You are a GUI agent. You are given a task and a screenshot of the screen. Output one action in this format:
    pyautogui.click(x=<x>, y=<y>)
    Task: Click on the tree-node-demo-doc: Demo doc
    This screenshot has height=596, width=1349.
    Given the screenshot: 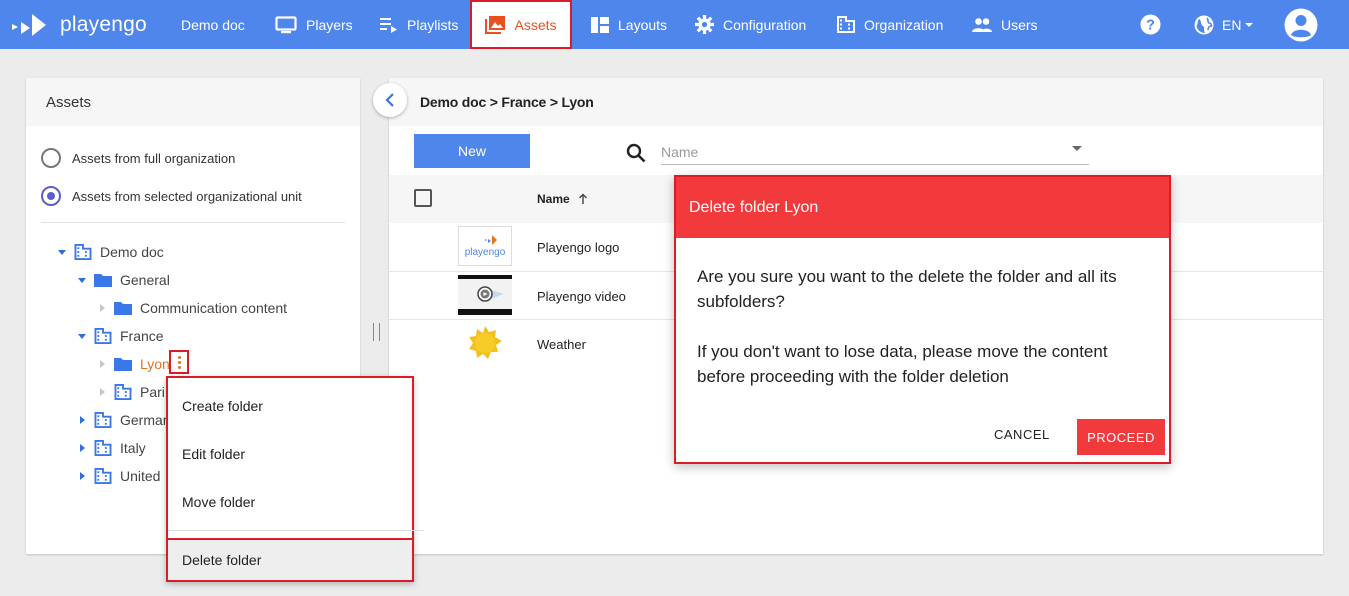 What is the action you would take?
    pyautogui.click(x=110, y=252)
    